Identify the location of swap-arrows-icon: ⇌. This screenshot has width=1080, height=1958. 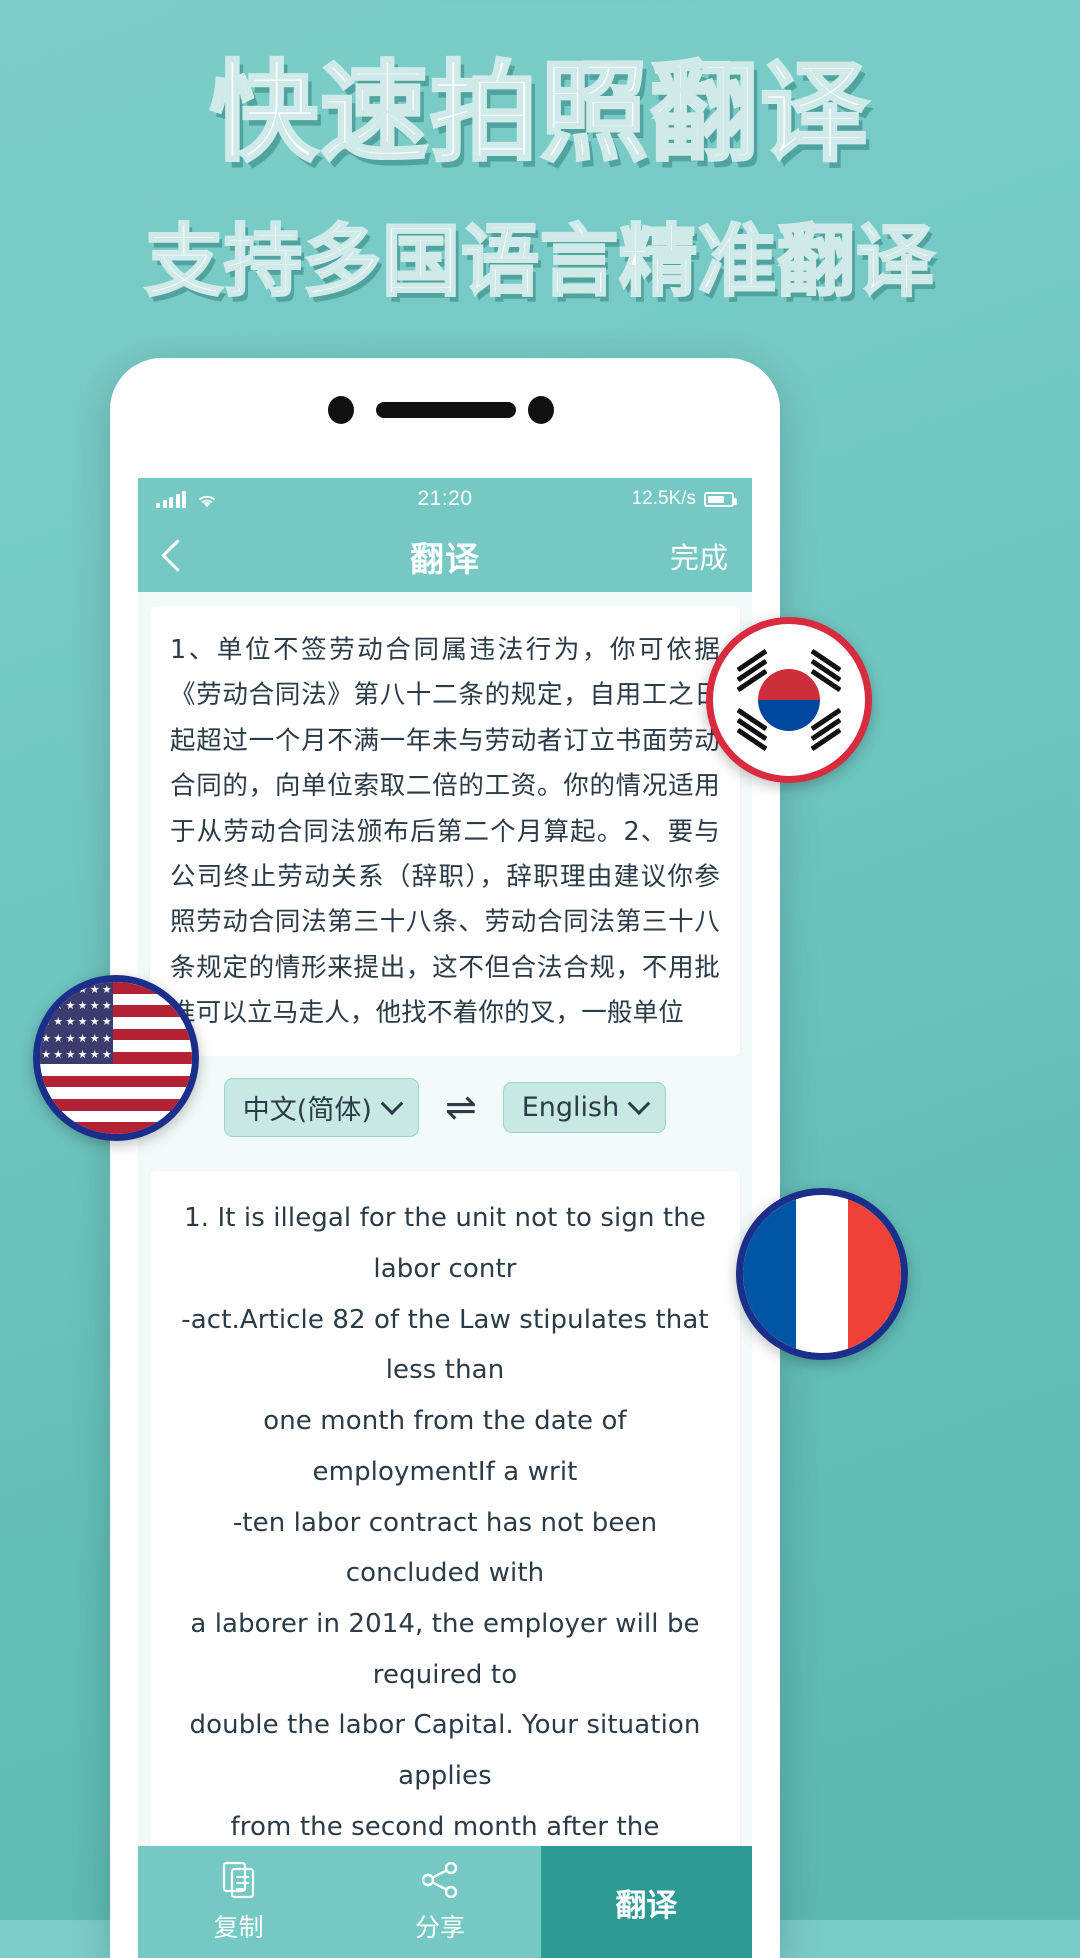
(461, 1108).